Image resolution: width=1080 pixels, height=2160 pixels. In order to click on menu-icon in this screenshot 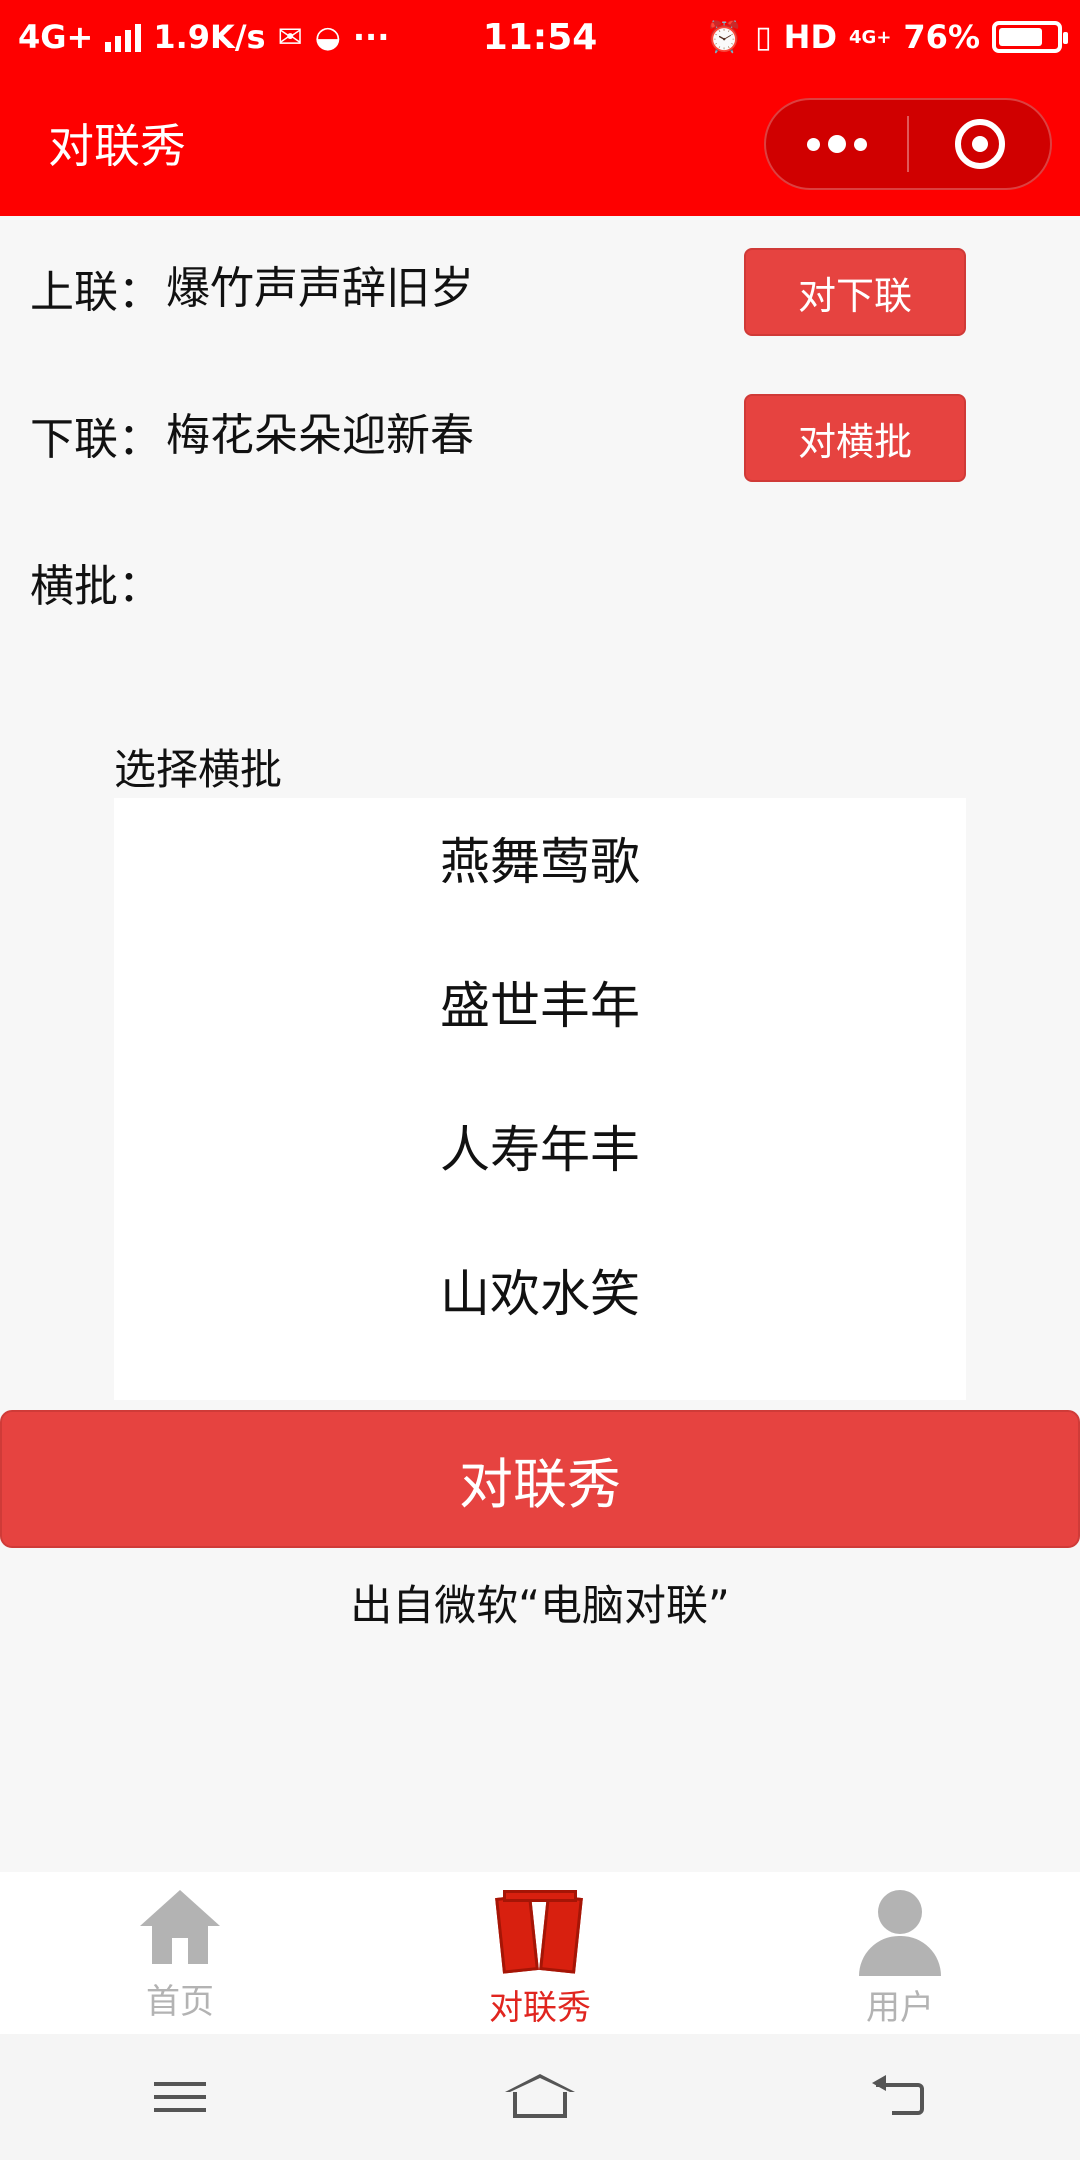, I will do `click(180, 2097)`.